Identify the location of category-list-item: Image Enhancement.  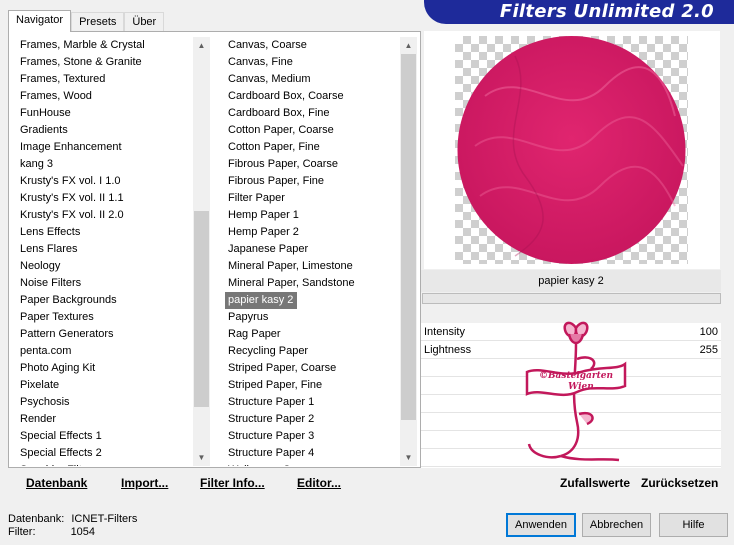
(105, 147).